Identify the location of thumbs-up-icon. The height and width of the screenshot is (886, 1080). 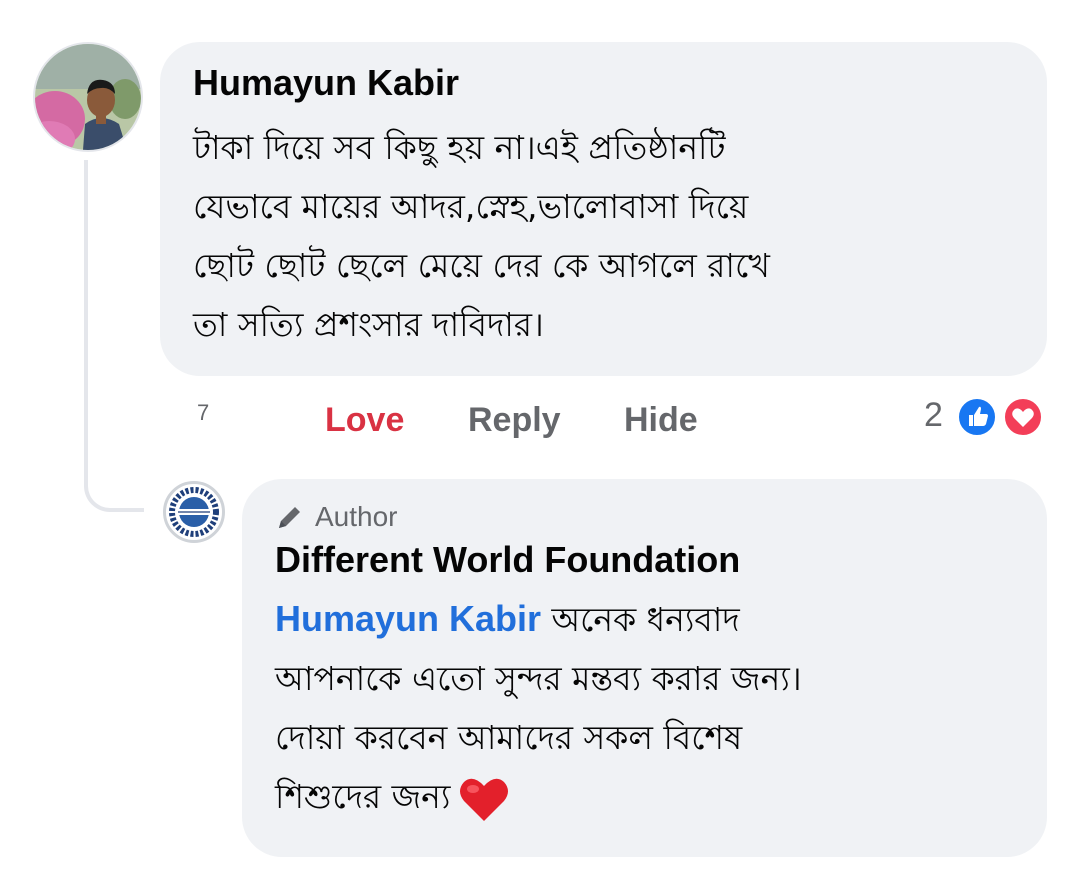
(978, 416).